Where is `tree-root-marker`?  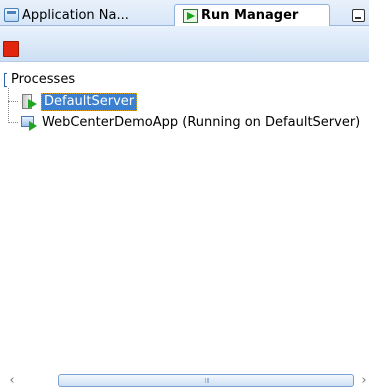 tree-root-marker is located at coordinates (5, 79).